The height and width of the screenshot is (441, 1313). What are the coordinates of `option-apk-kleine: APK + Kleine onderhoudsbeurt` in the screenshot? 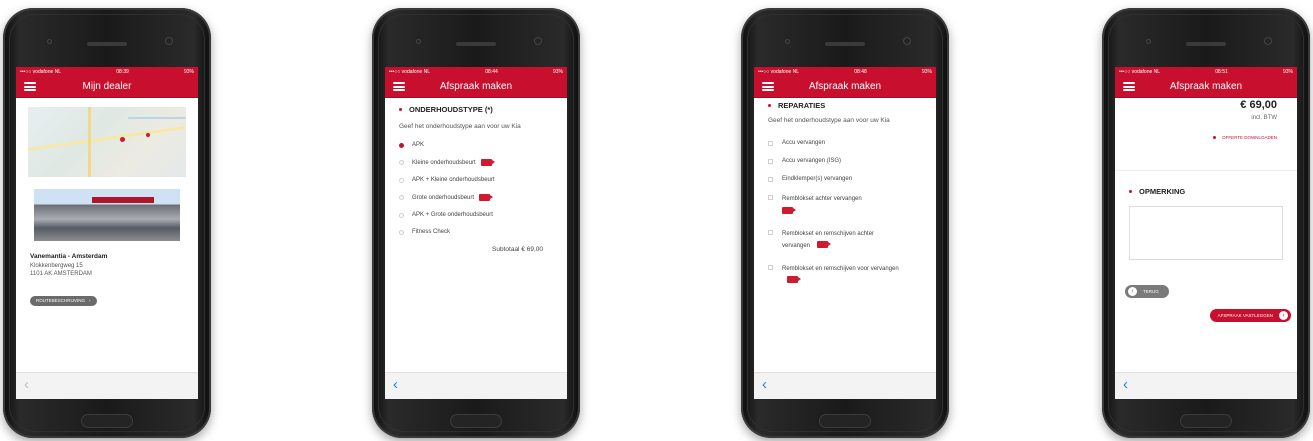 It's located at (483, 180).